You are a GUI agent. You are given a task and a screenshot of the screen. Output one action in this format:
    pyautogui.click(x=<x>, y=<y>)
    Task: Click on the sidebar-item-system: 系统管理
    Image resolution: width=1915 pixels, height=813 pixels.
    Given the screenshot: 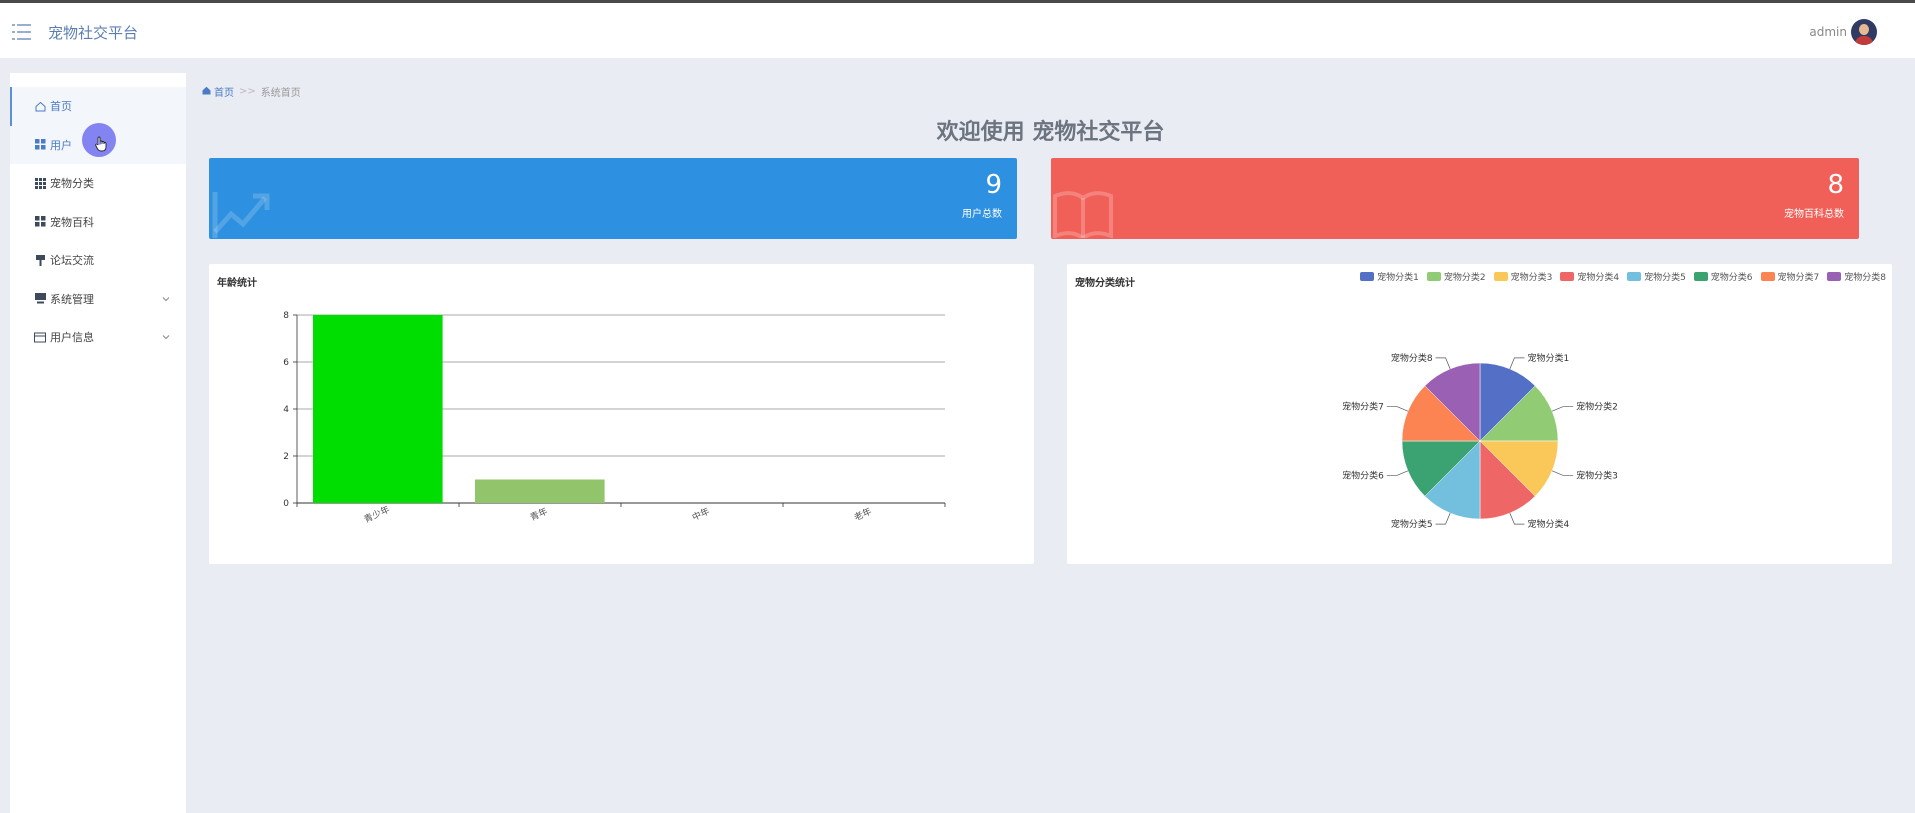 What is the action you would take?
    pyautogui.click(x=98, y=299)
    